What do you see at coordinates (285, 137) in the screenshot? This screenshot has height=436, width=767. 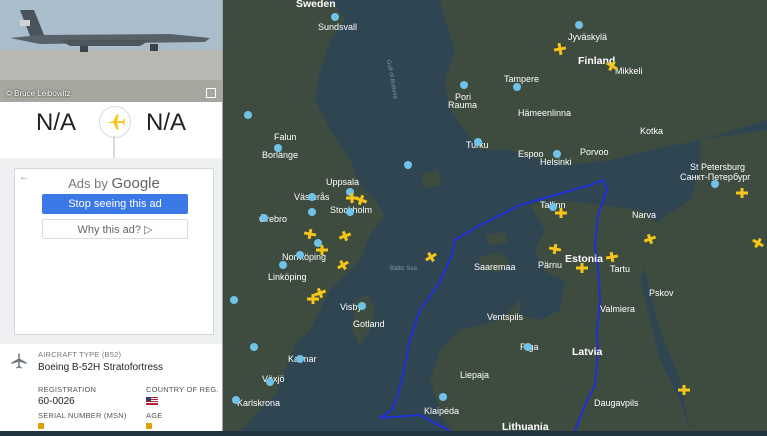 I see `svg-text: Falun` at bounding box center [285, 137].